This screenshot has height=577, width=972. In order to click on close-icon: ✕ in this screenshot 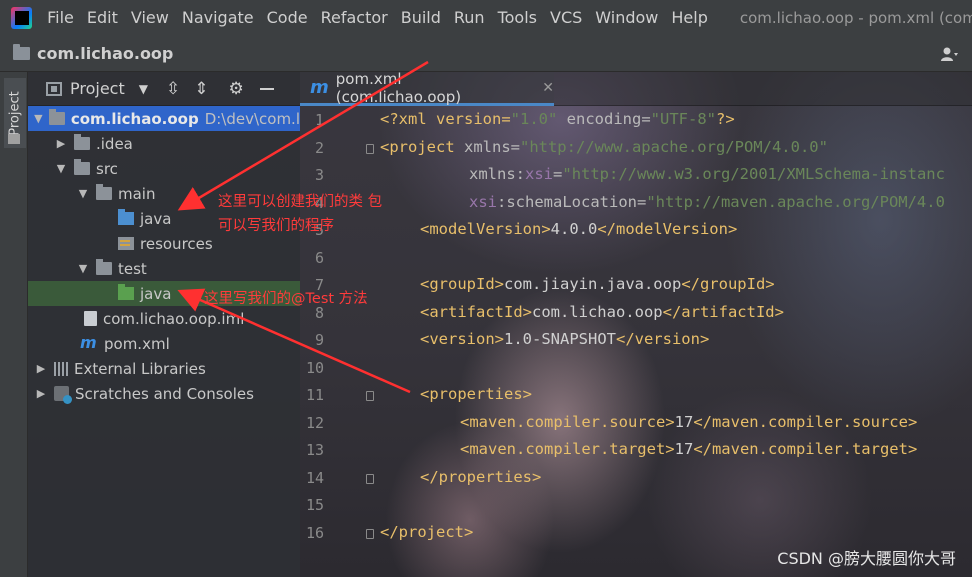, I will do `click(548, 88)`.